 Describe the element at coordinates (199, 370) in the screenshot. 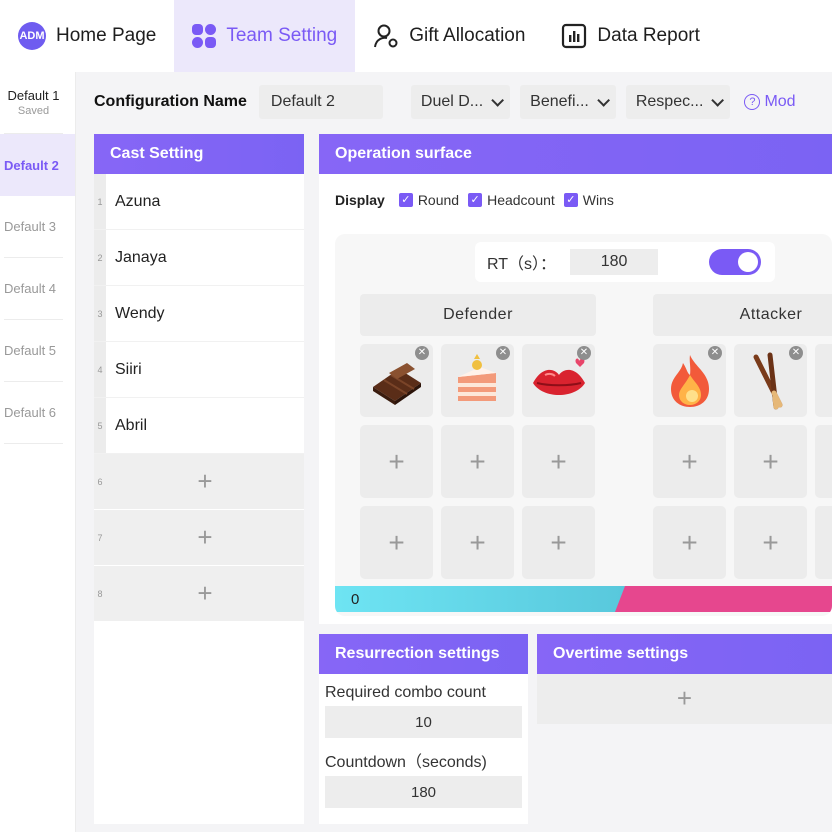

I see `cast-row: 4 Siiri` at that location.